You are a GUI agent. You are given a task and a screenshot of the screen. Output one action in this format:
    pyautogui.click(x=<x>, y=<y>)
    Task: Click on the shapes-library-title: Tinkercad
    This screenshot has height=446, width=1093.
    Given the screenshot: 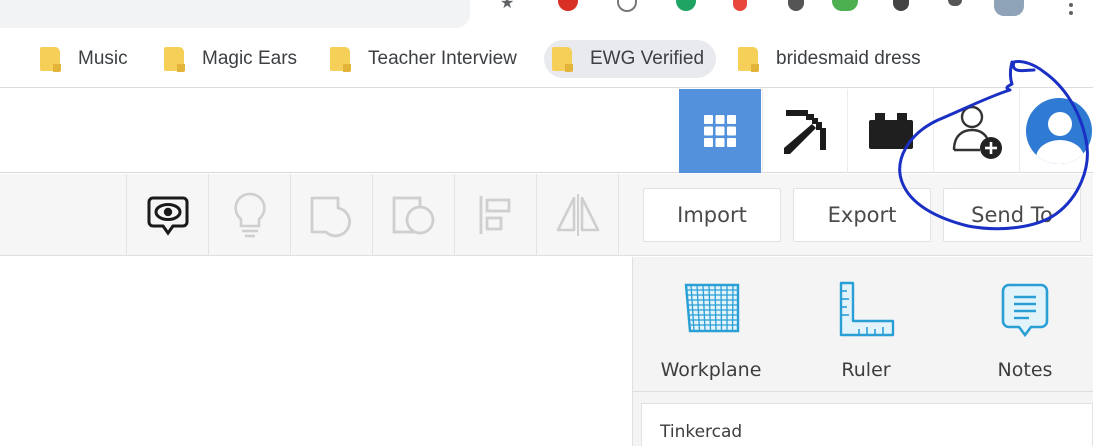 What is the action you would take?
    pyautogui.click(x=701, y=432)
    